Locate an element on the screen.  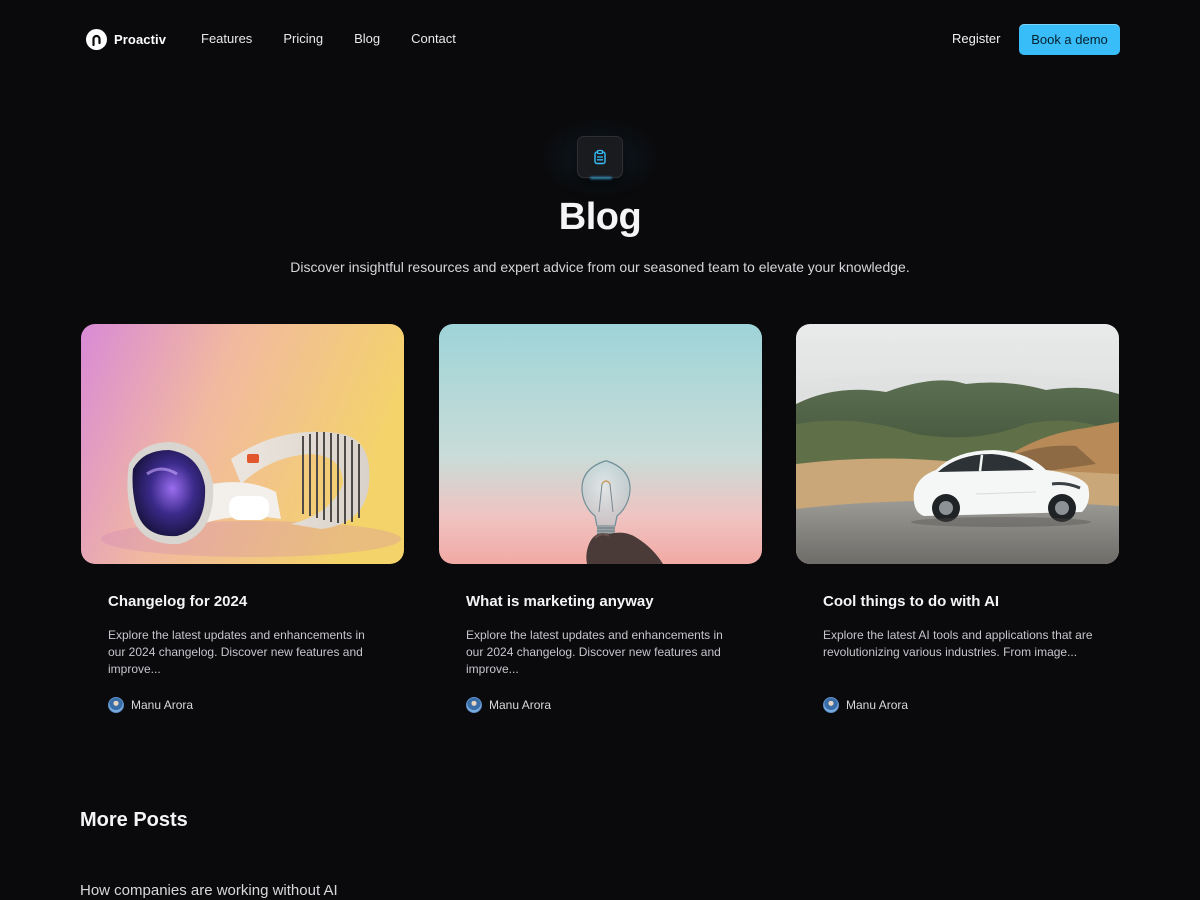
hero-icon-box is located at coordinates (600, 157).